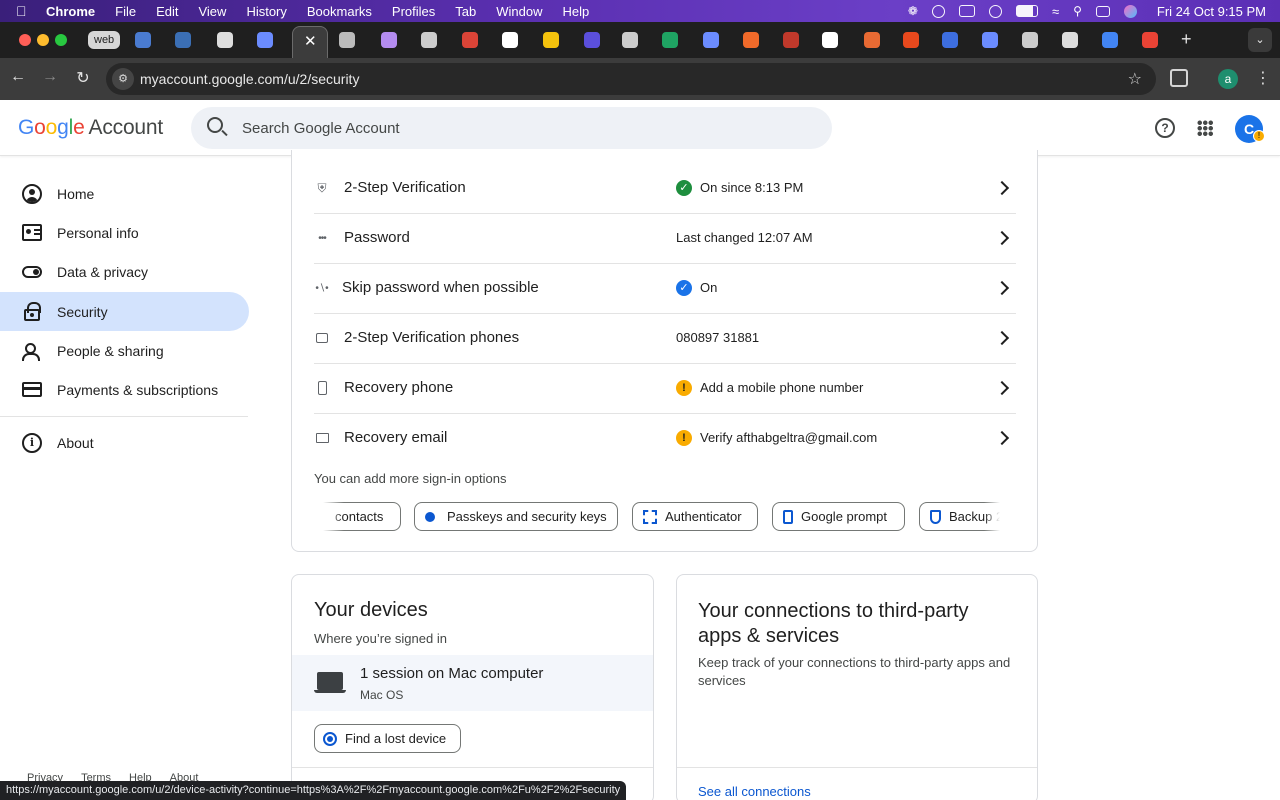  What do you see at coordinates (26, 127) in the screenshot?
I see `logo-letter: G` at bounding box center [26, 127].